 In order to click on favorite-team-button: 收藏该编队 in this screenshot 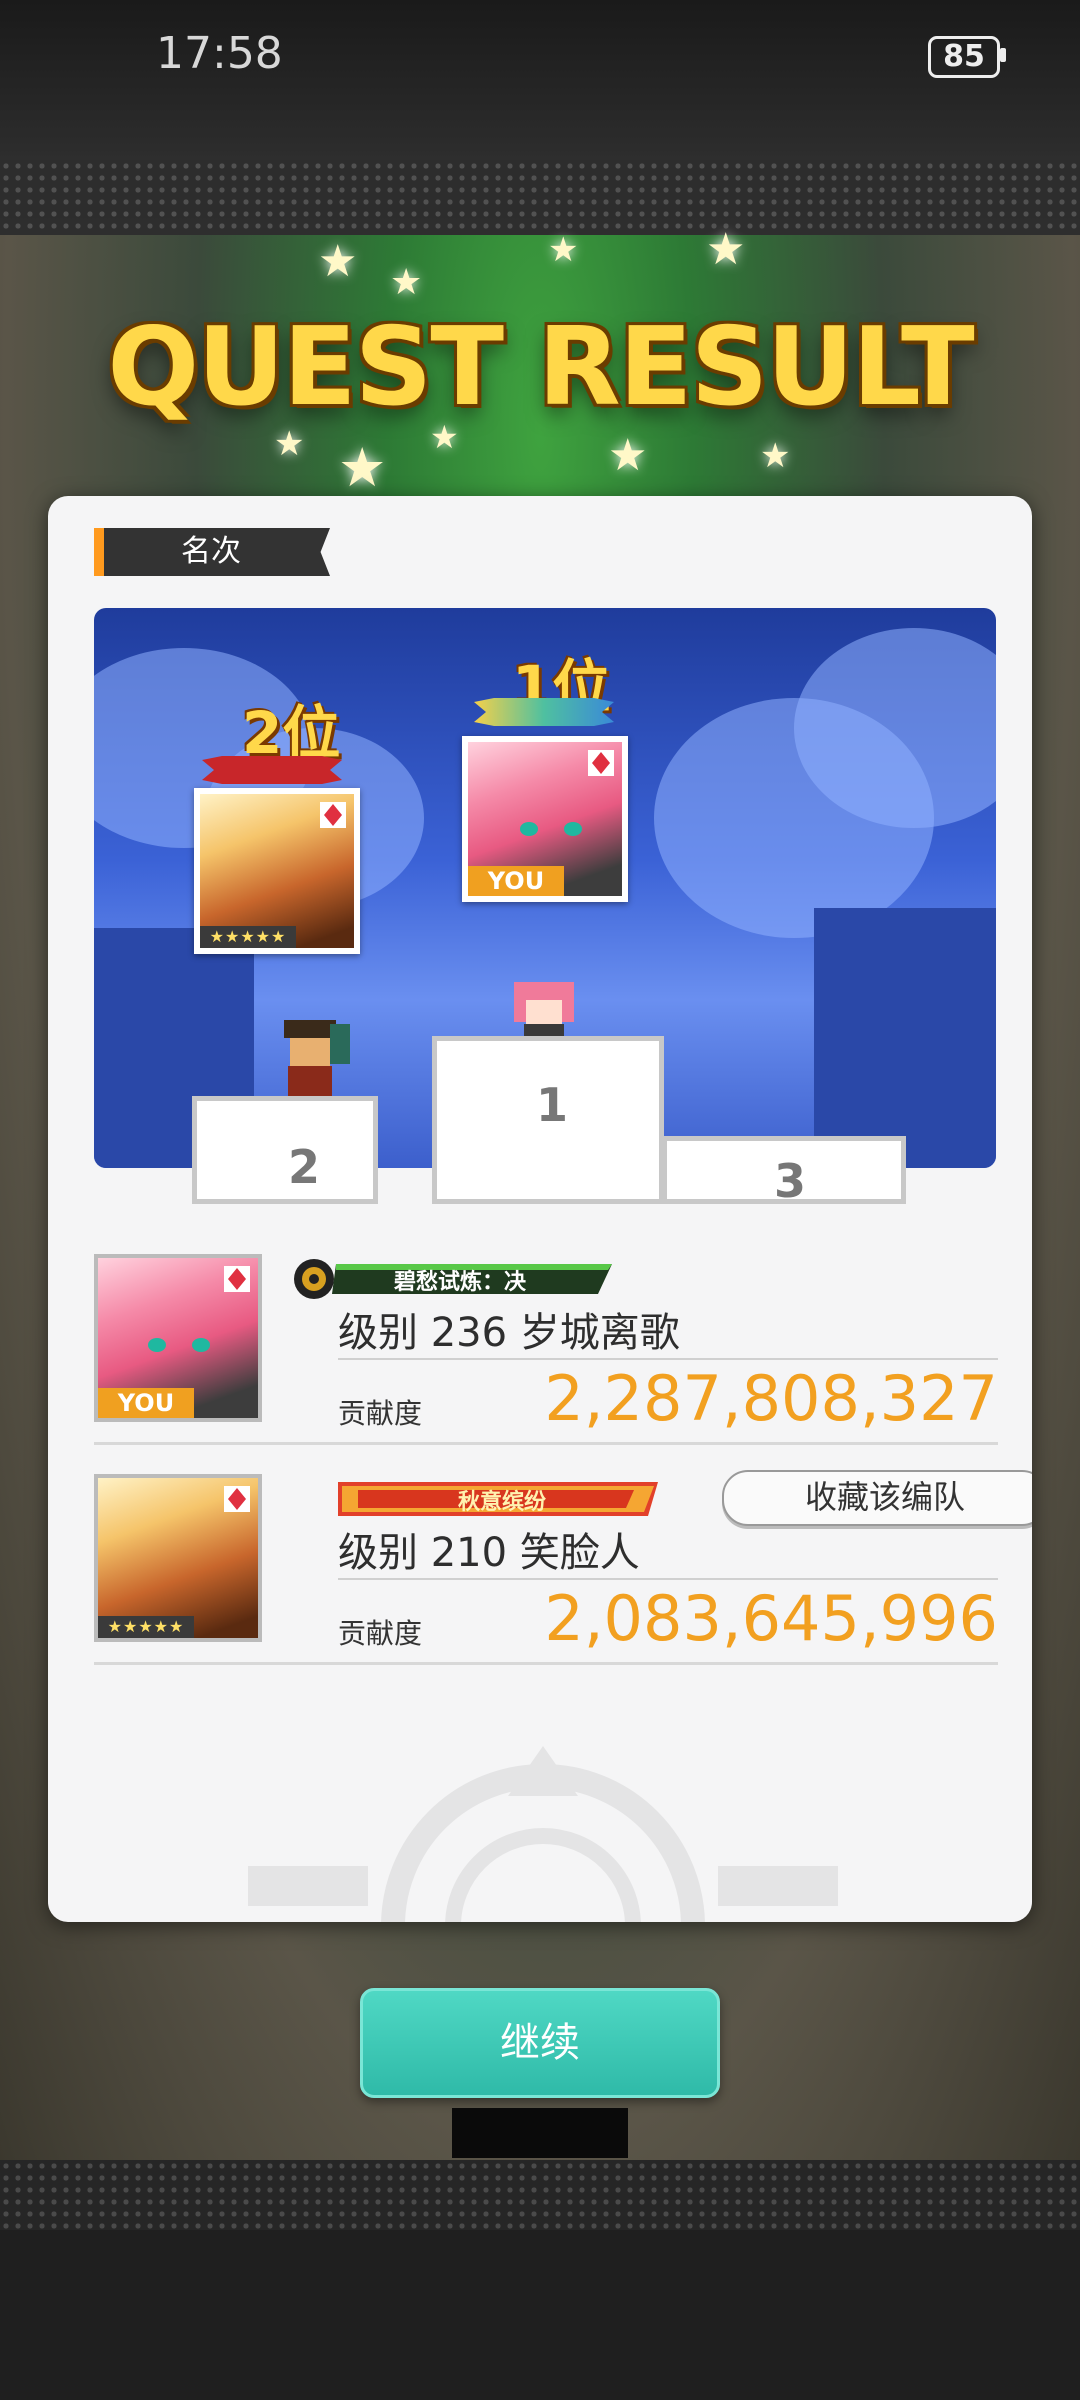, I will do `click(877, 1498)`.